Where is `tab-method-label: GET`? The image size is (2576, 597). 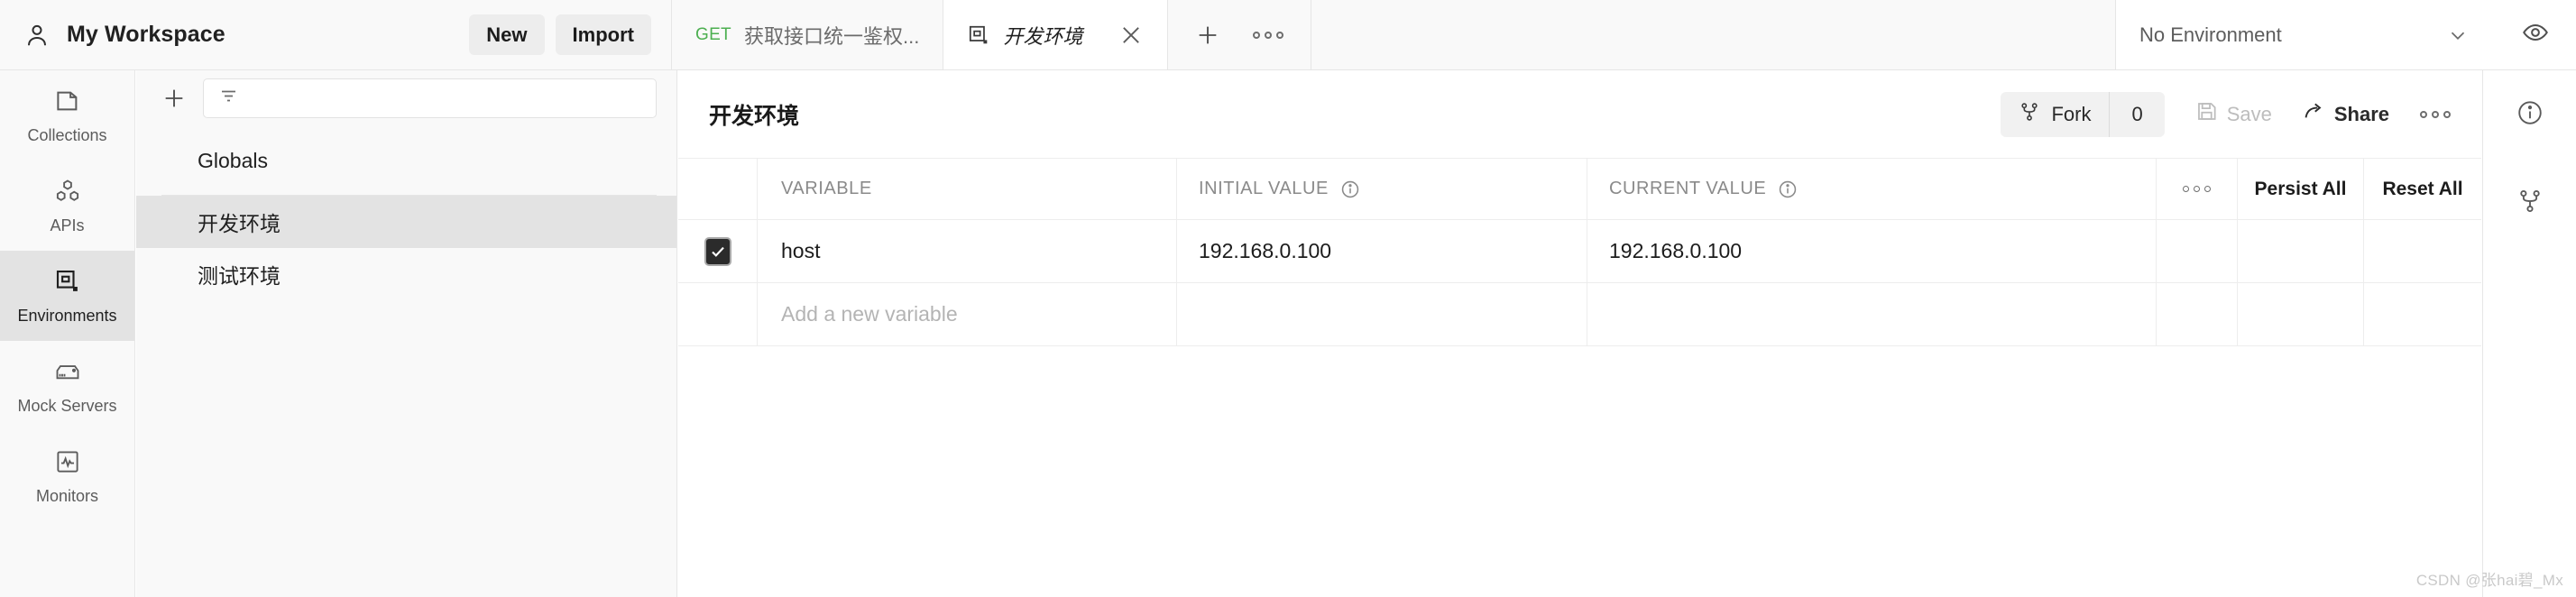 tab-method-label: GET is located at coordinates (713, 34).